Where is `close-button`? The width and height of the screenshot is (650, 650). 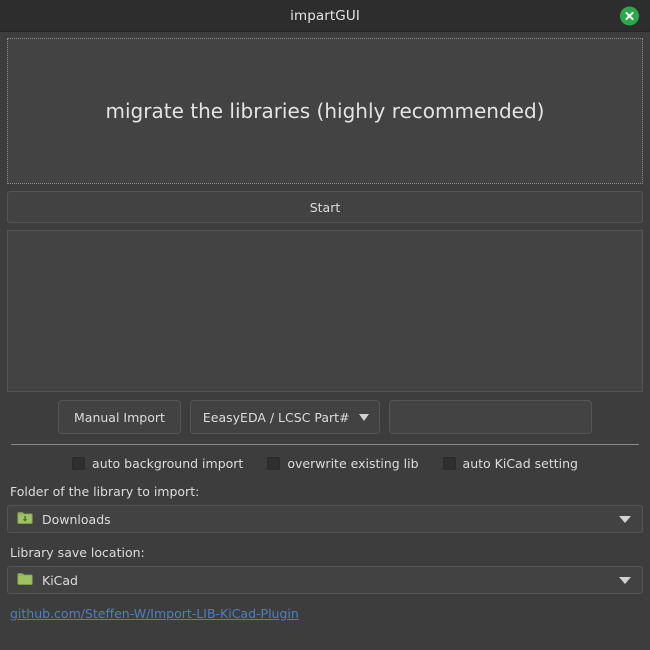 close-button is located at coordinates (629, 15).